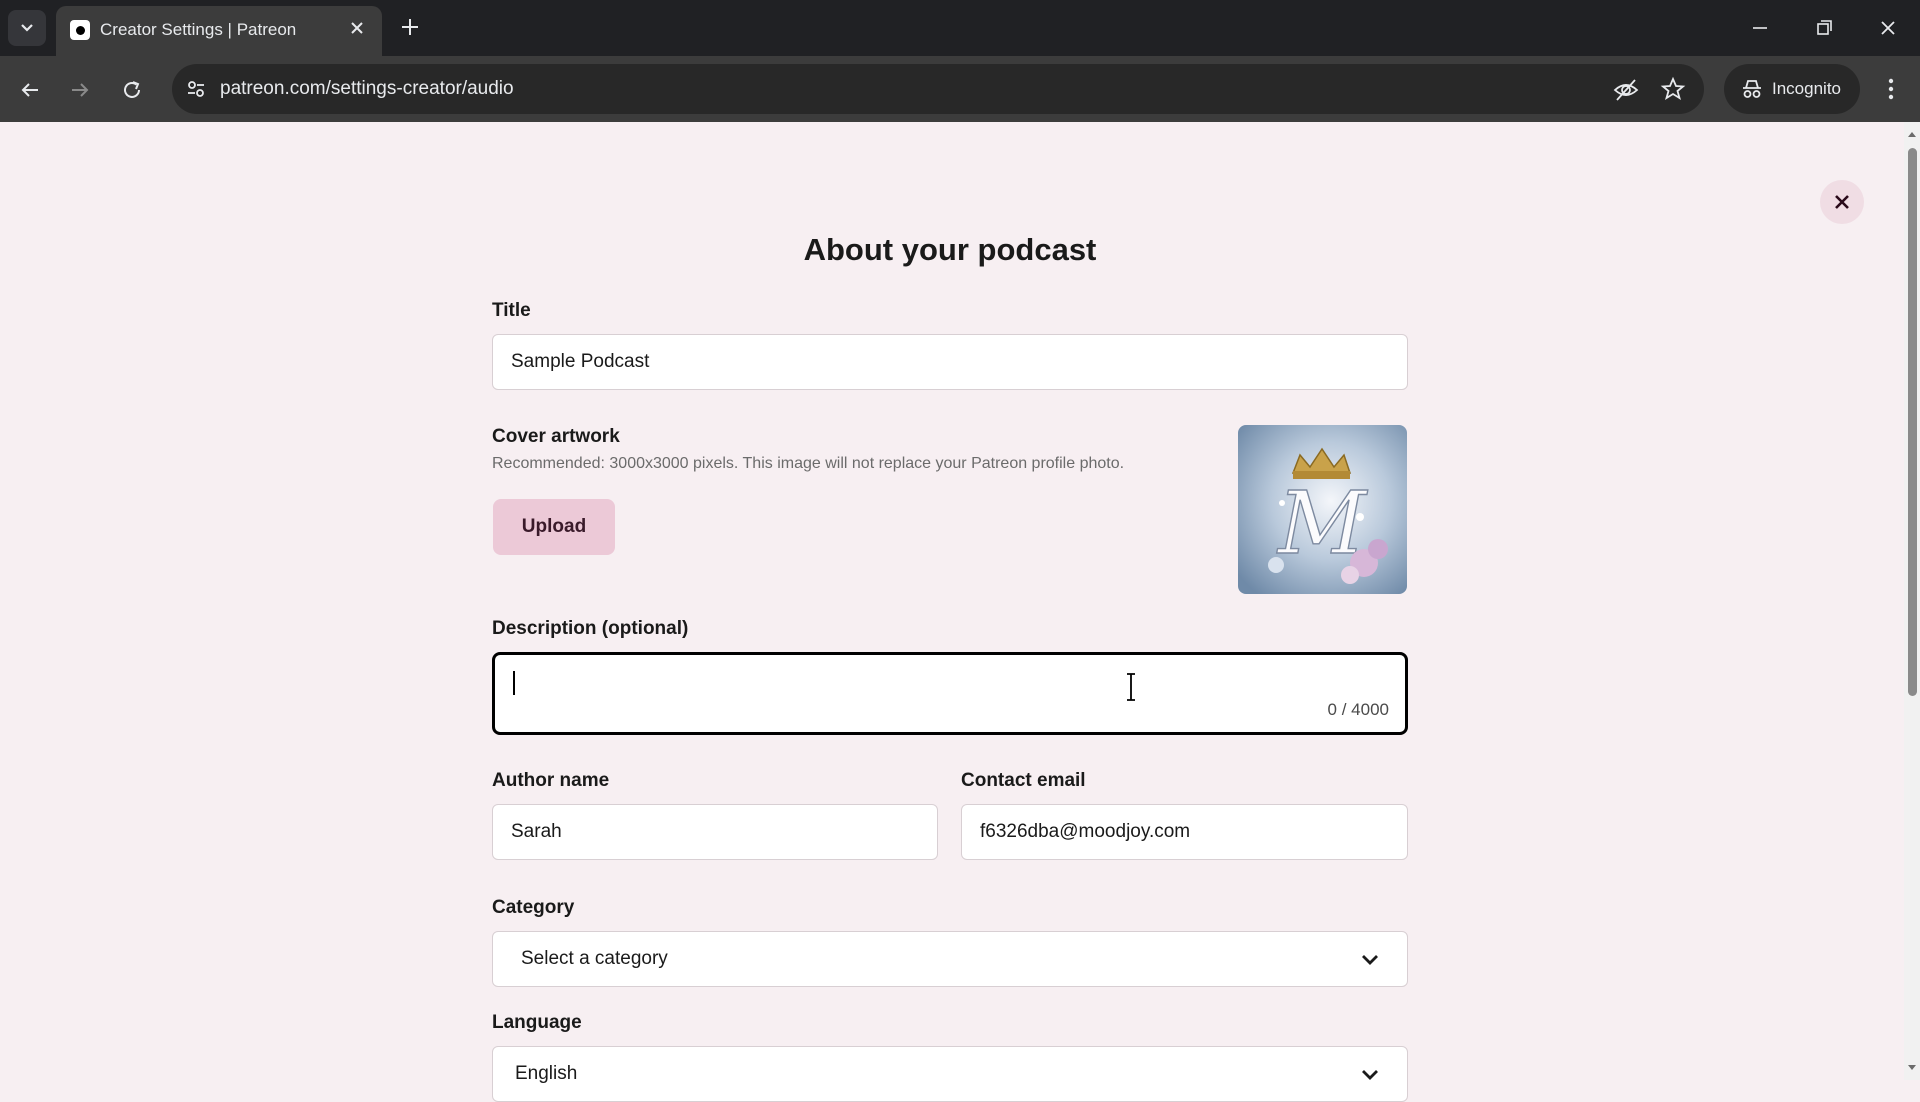 The image size is (1920, 1102). Describe the element at coordinates (1184, 832) in the screenshot. I see `contact-email-input` at that location.